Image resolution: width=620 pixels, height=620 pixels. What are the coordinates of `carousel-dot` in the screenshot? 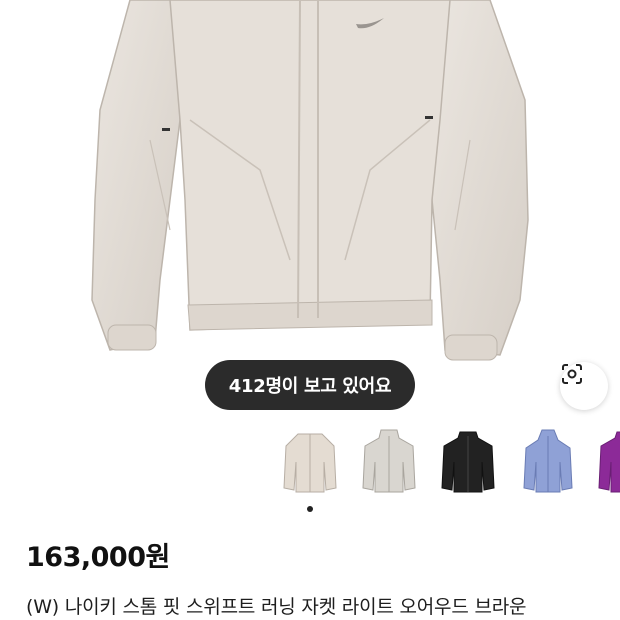 It's located at (310, 509).